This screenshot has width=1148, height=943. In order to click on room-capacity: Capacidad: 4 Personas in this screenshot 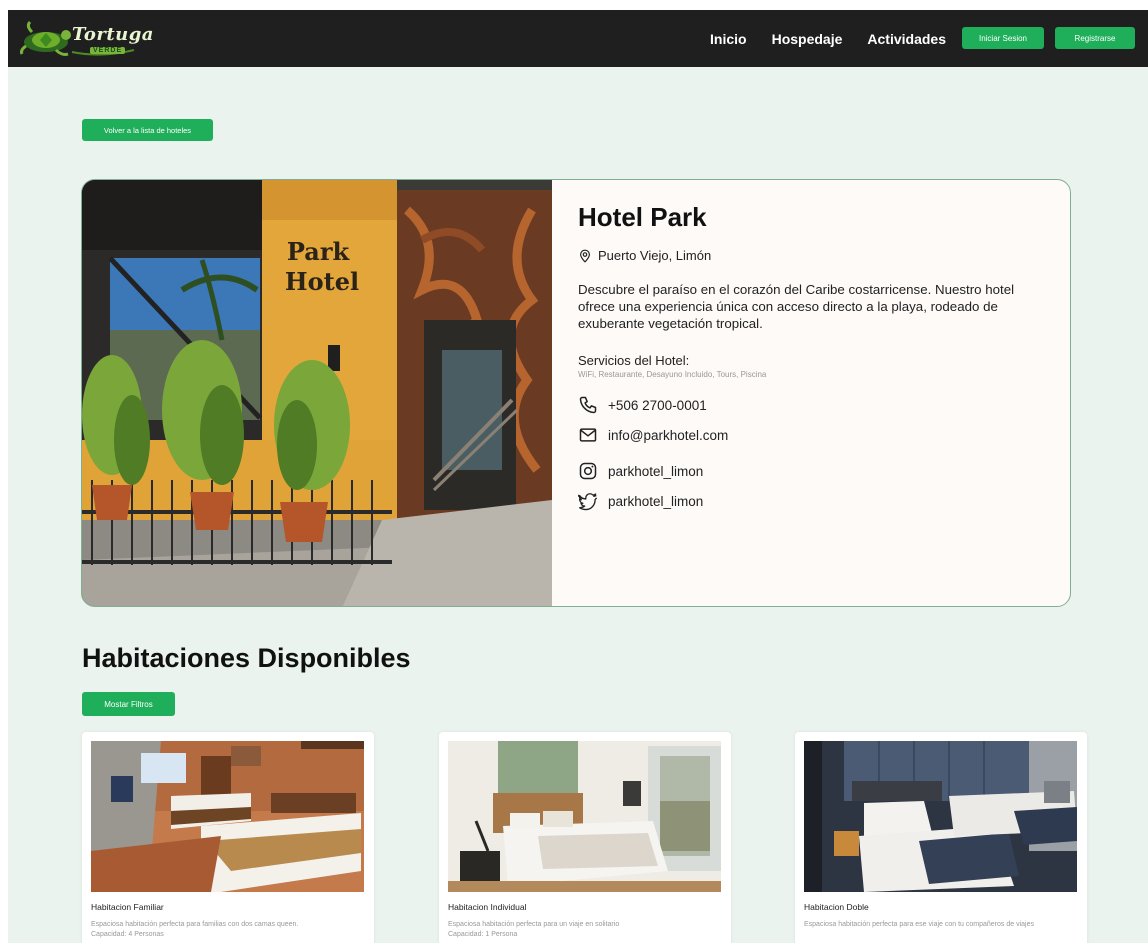, I will do `click(127, 934)`.